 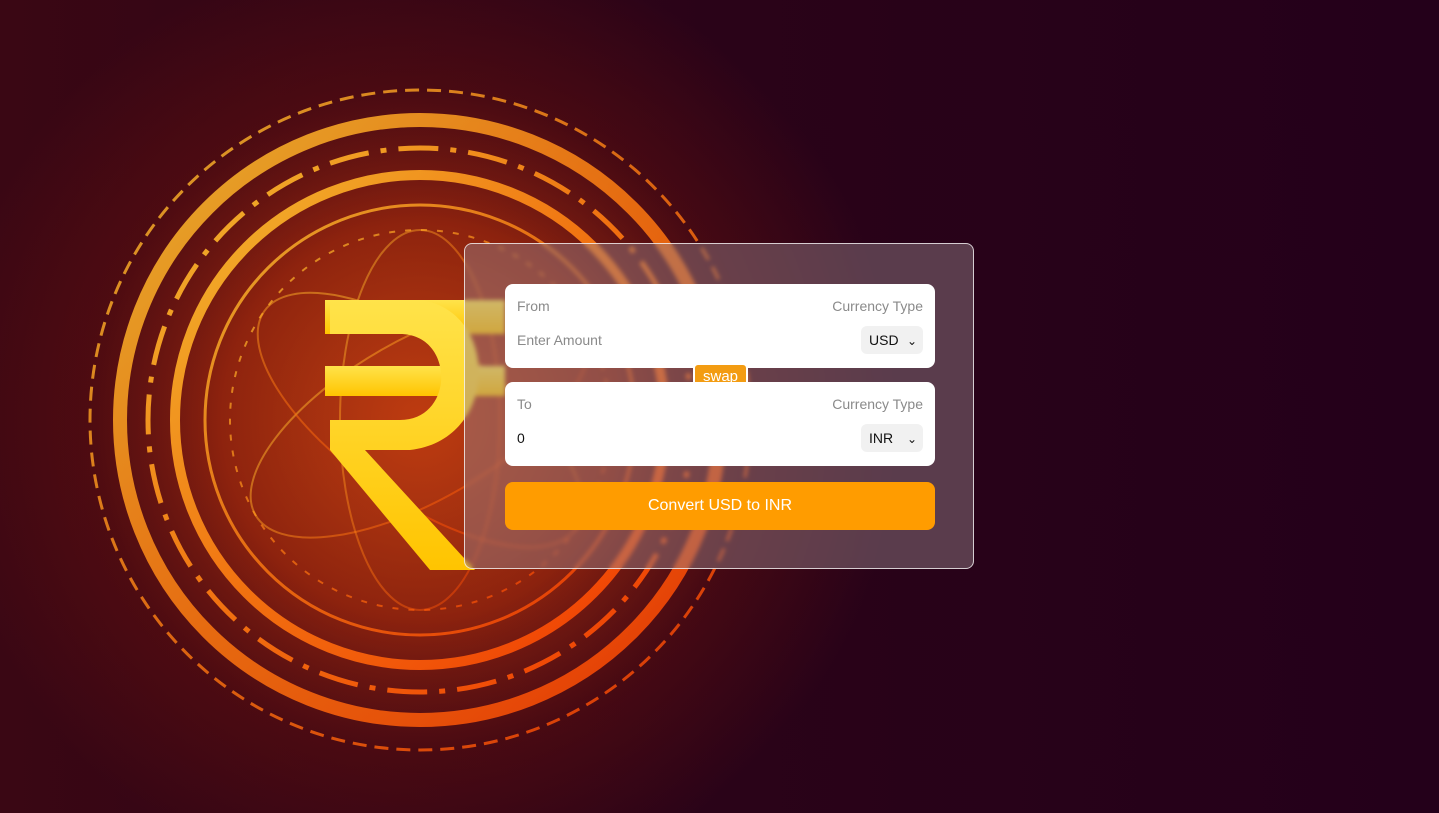 I want to click on to-amount-input: 0, so click(x=647, y=438).